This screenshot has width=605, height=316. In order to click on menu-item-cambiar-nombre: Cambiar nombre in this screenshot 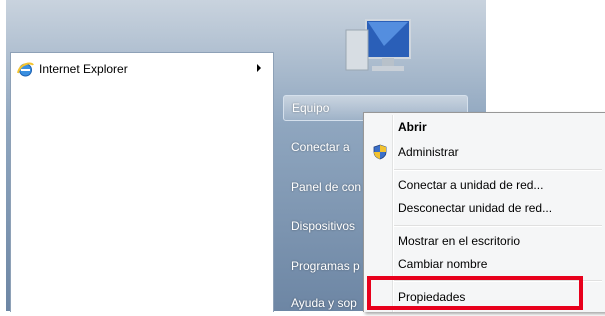, I will do `click(485, 264)`.